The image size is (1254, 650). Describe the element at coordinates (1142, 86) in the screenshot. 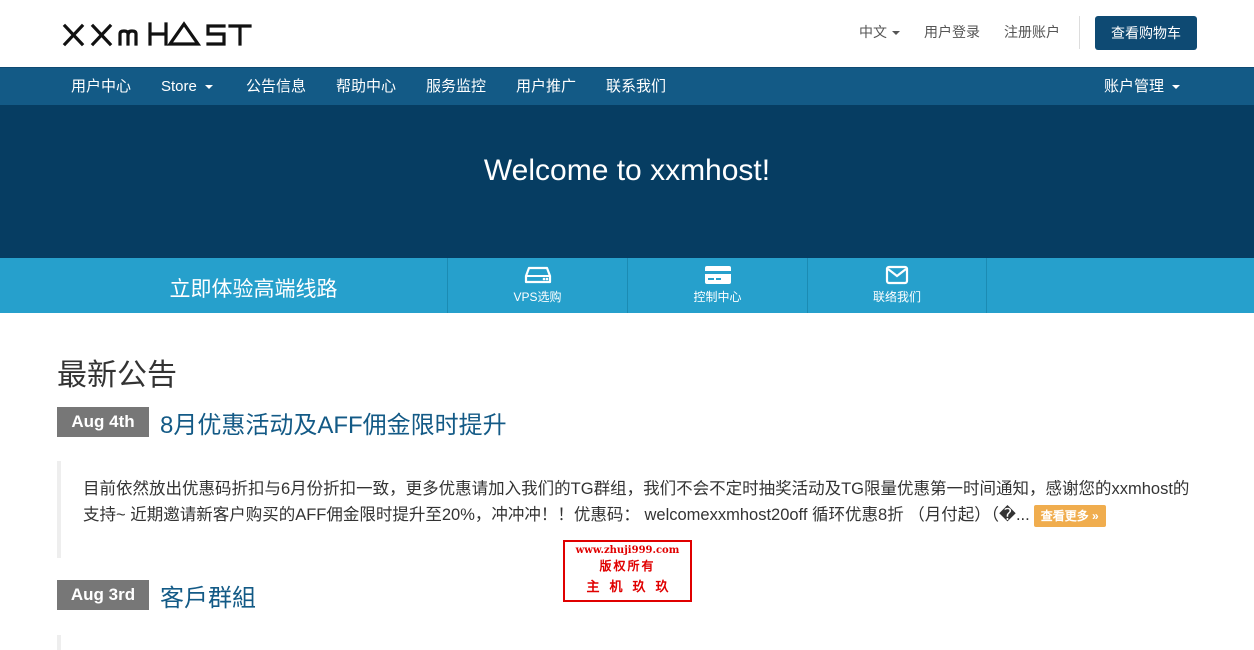

I see `nav-item-account: 账户管理` at that location.